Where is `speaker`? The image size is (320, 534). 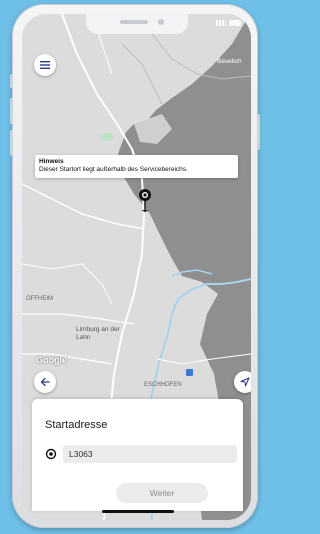
speaker is located at coordinates (134, 22).